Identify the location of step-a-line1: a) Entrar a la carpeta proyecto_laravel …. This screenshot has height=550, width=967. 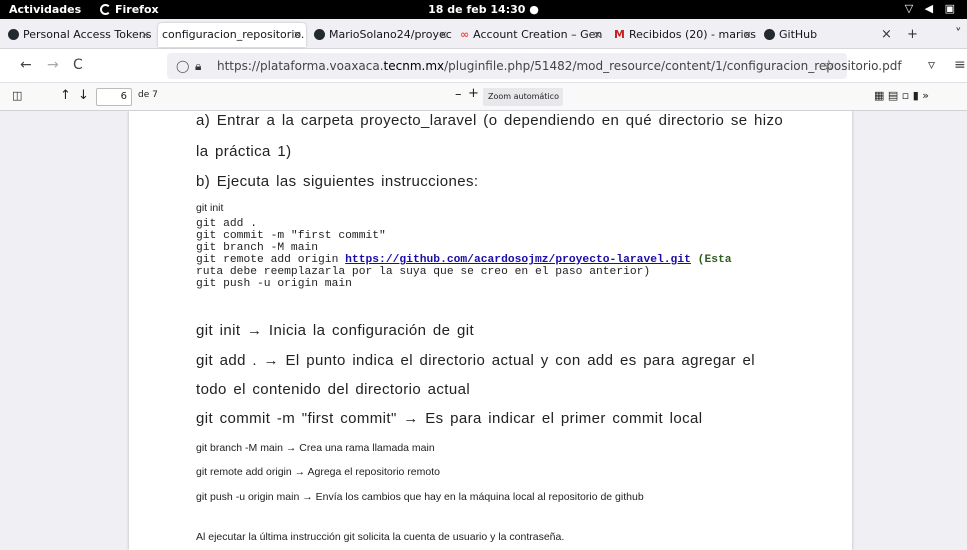
(490, 120).